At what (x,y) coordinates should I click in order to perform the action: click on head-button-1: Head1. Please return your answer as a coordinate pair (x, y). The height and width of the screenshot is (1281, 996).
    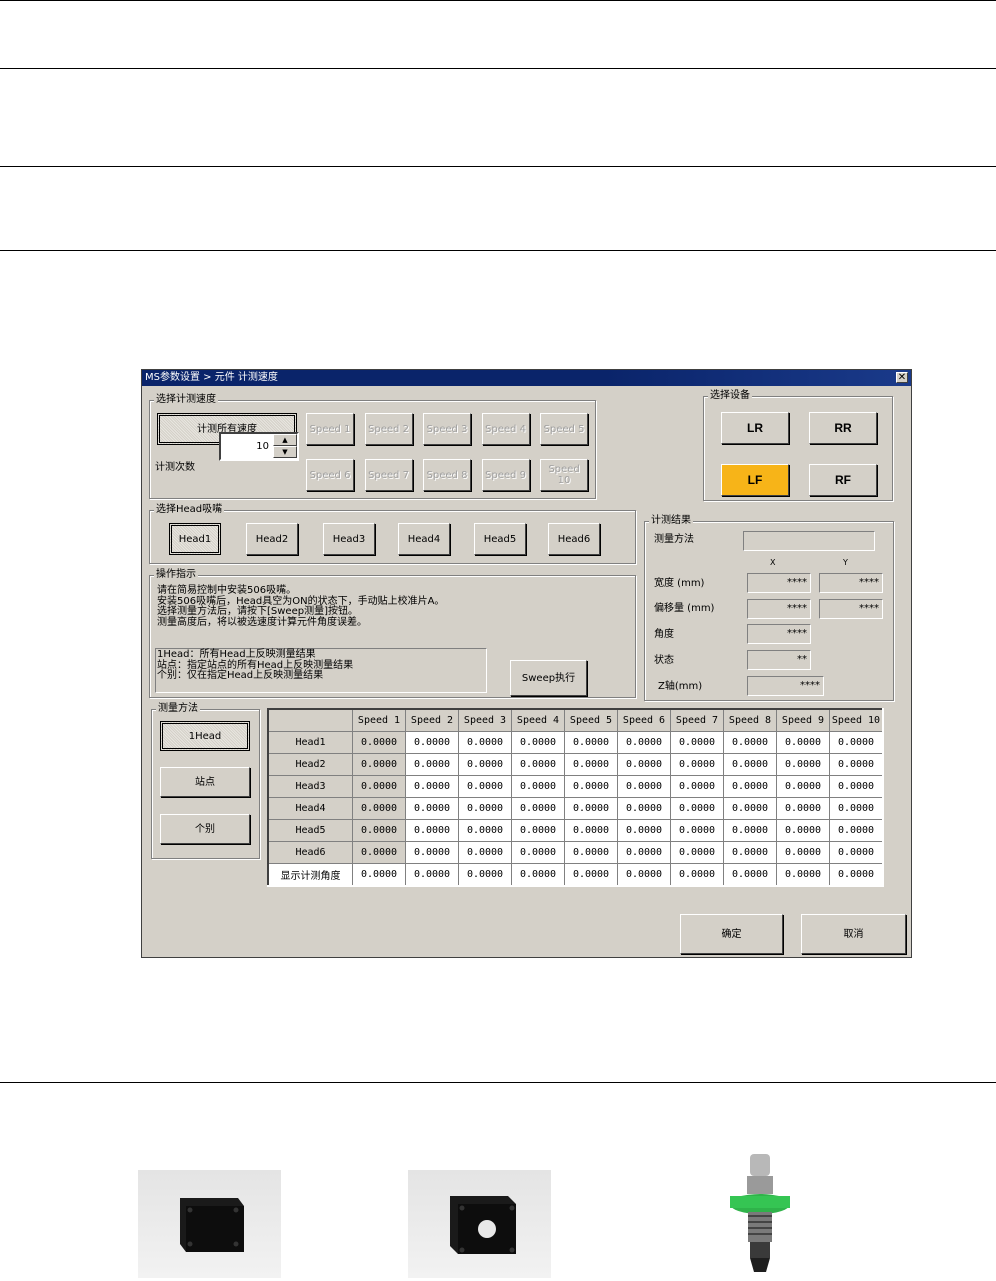
    Looking at the image, I should click on (195, 539).